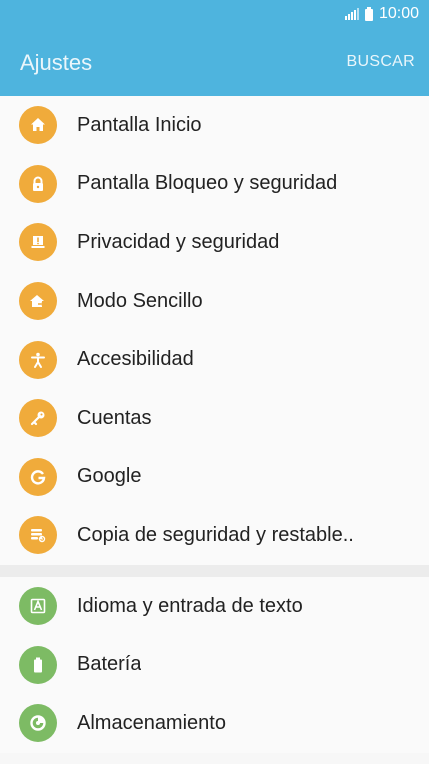 The height and width of the screenshot is (764, 429). Describe the element at coordinates (38, 359) in the screenshot. I see `accessibility-icon` at that location.